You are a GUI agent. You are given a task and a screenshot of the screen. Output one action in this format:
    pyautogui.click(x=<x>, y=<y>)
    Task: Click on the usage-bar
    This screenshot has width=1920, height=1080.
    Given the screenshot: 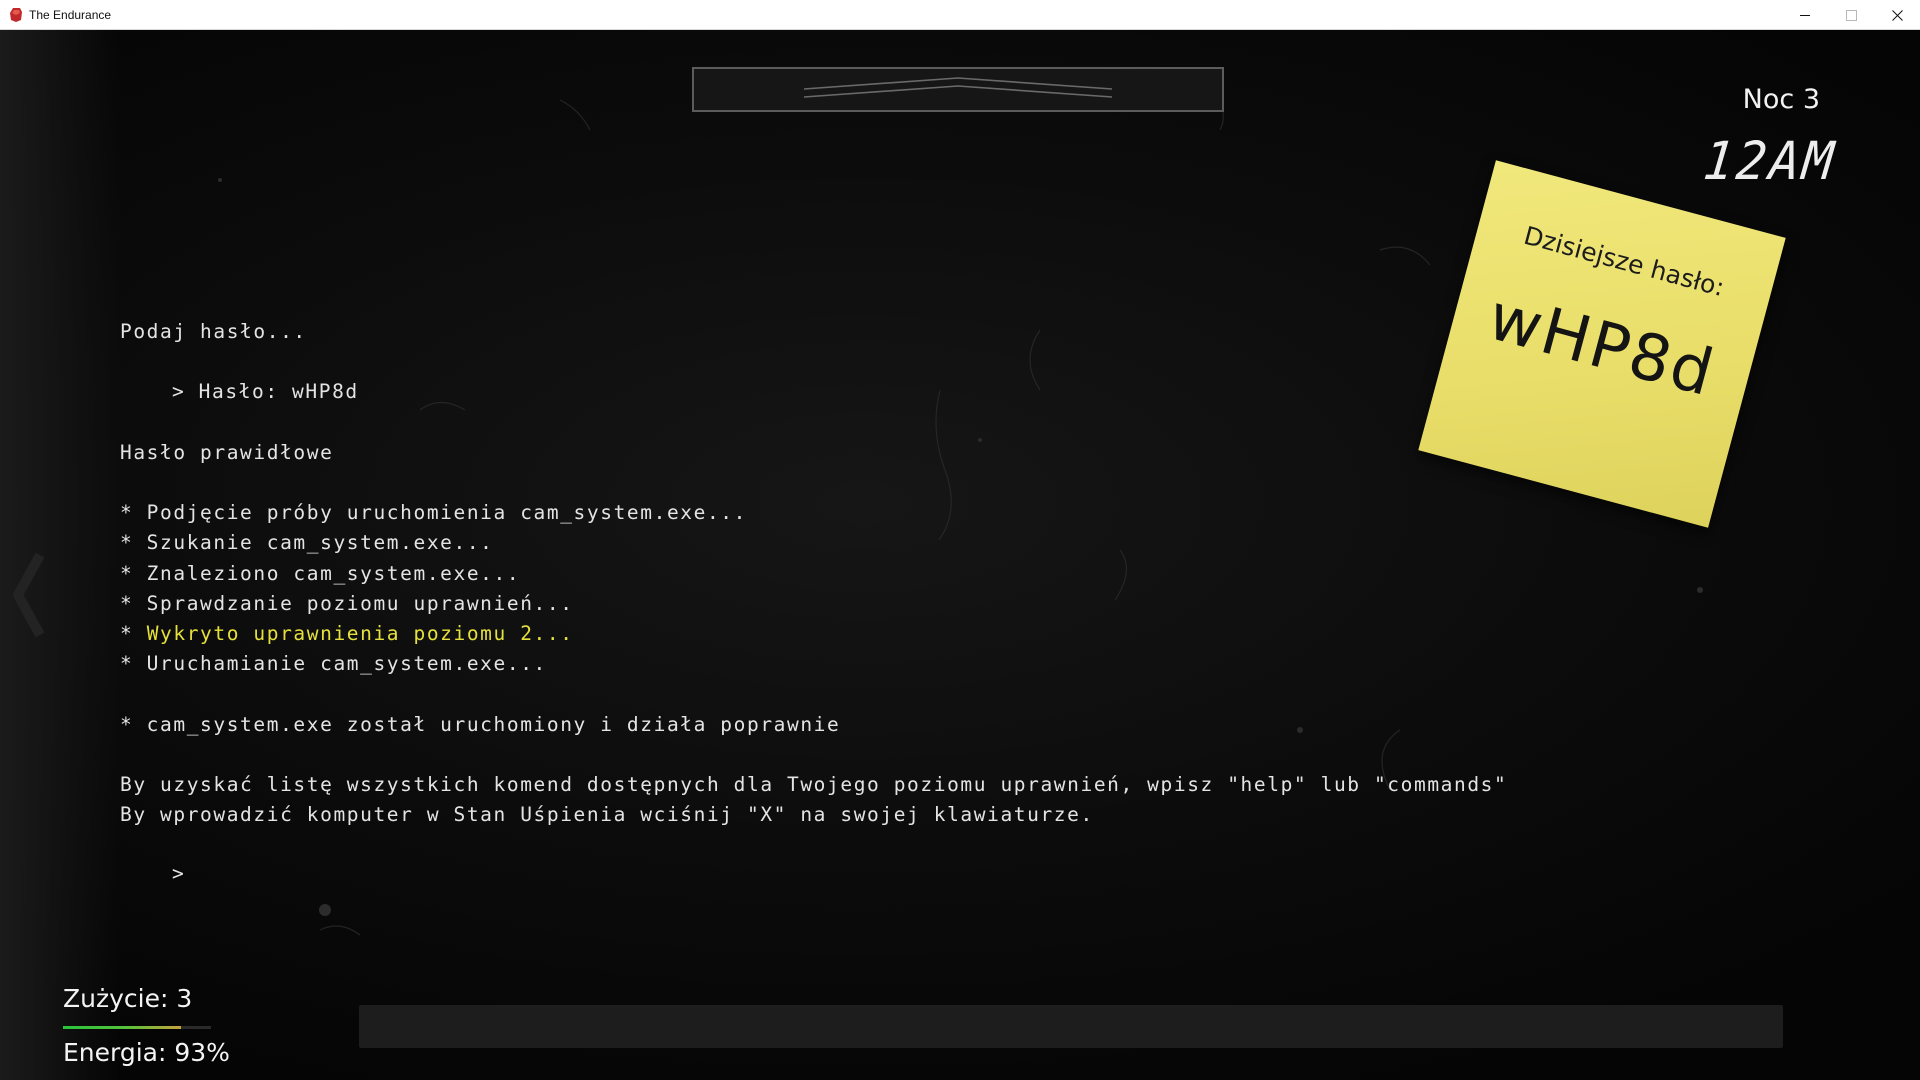 What is the action you would take?
    pyautogui.click(x=137, y=1027)
    